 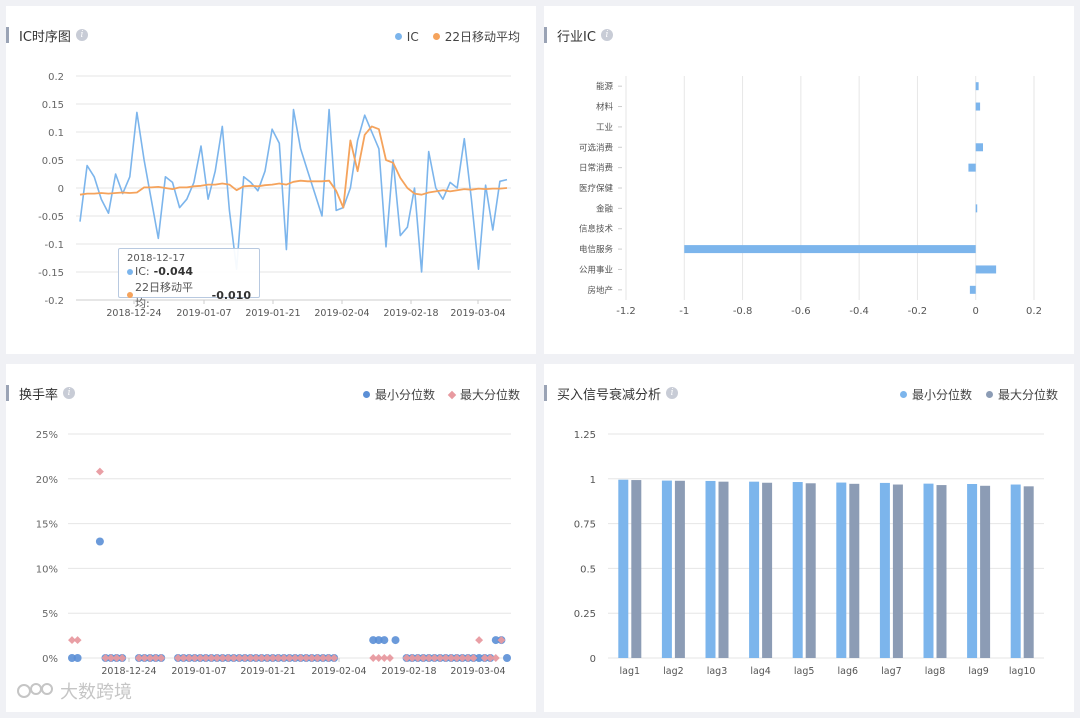 What do you see at coordinates (173, 271) in the screenshot?
I see `tooltip-ic-value: -0.044` at bounding box center [173, 271].